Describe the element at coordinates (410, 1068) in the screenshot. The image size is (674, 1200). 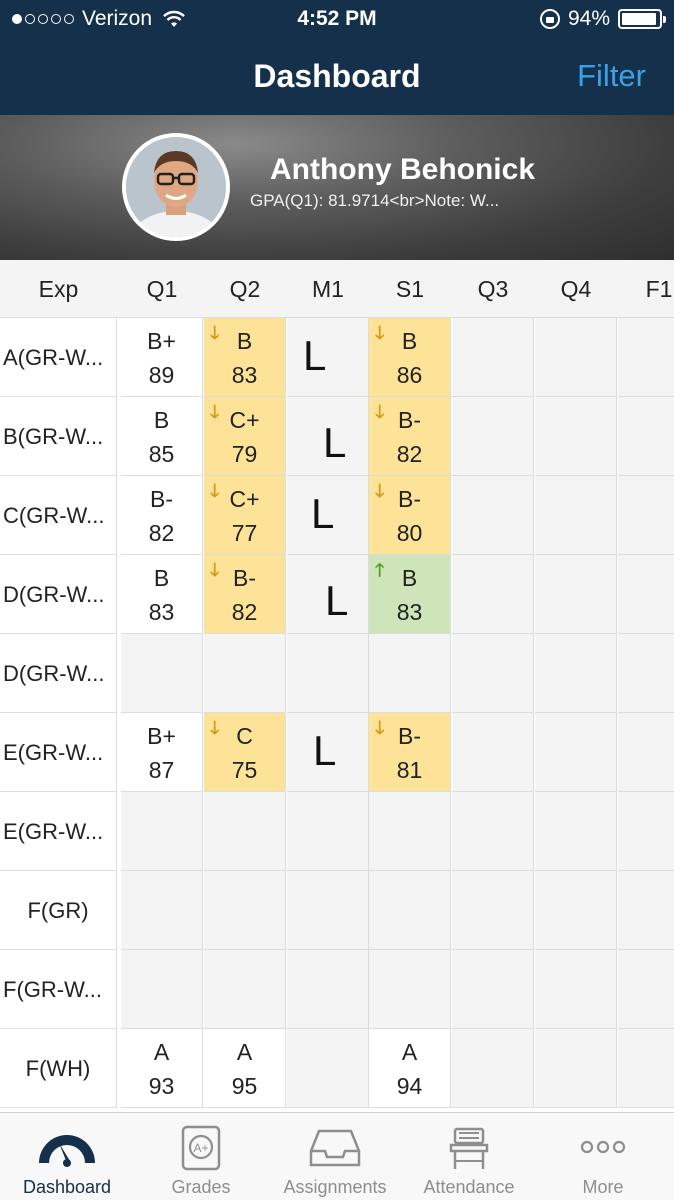
I see `grade-cell-s1: A 94` at that location.